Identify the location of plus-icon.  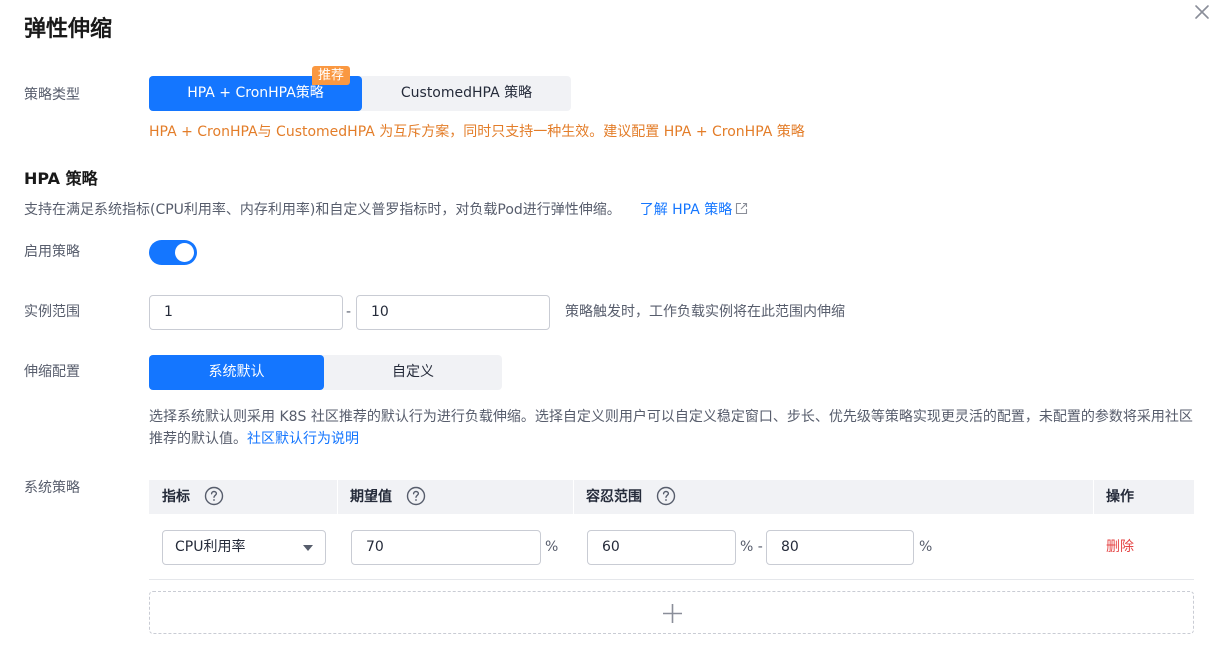
(672, 613).